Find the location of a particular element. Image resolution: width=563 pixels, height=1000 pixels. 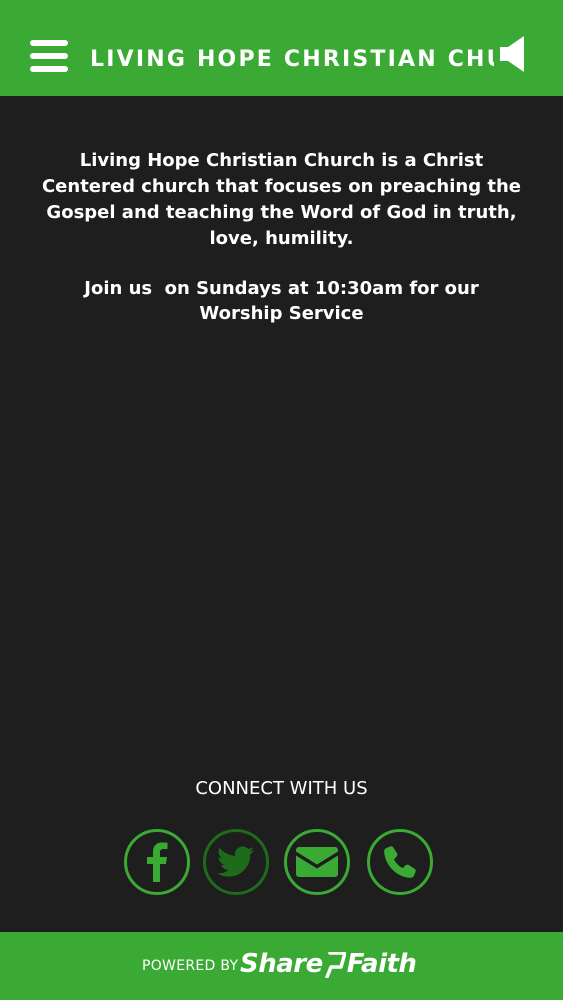

phone-button is located at coordinates (400, 862).